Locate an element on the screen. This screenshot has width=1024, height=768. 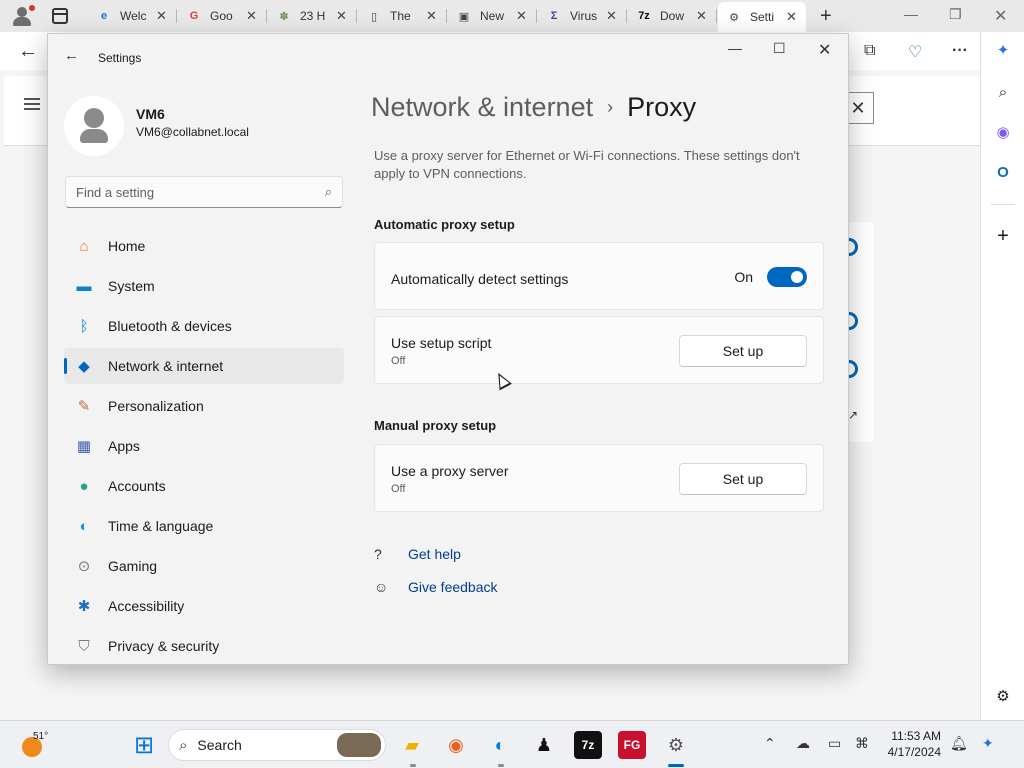
hamburger-menu-icon is located at coordinates (32, 105).